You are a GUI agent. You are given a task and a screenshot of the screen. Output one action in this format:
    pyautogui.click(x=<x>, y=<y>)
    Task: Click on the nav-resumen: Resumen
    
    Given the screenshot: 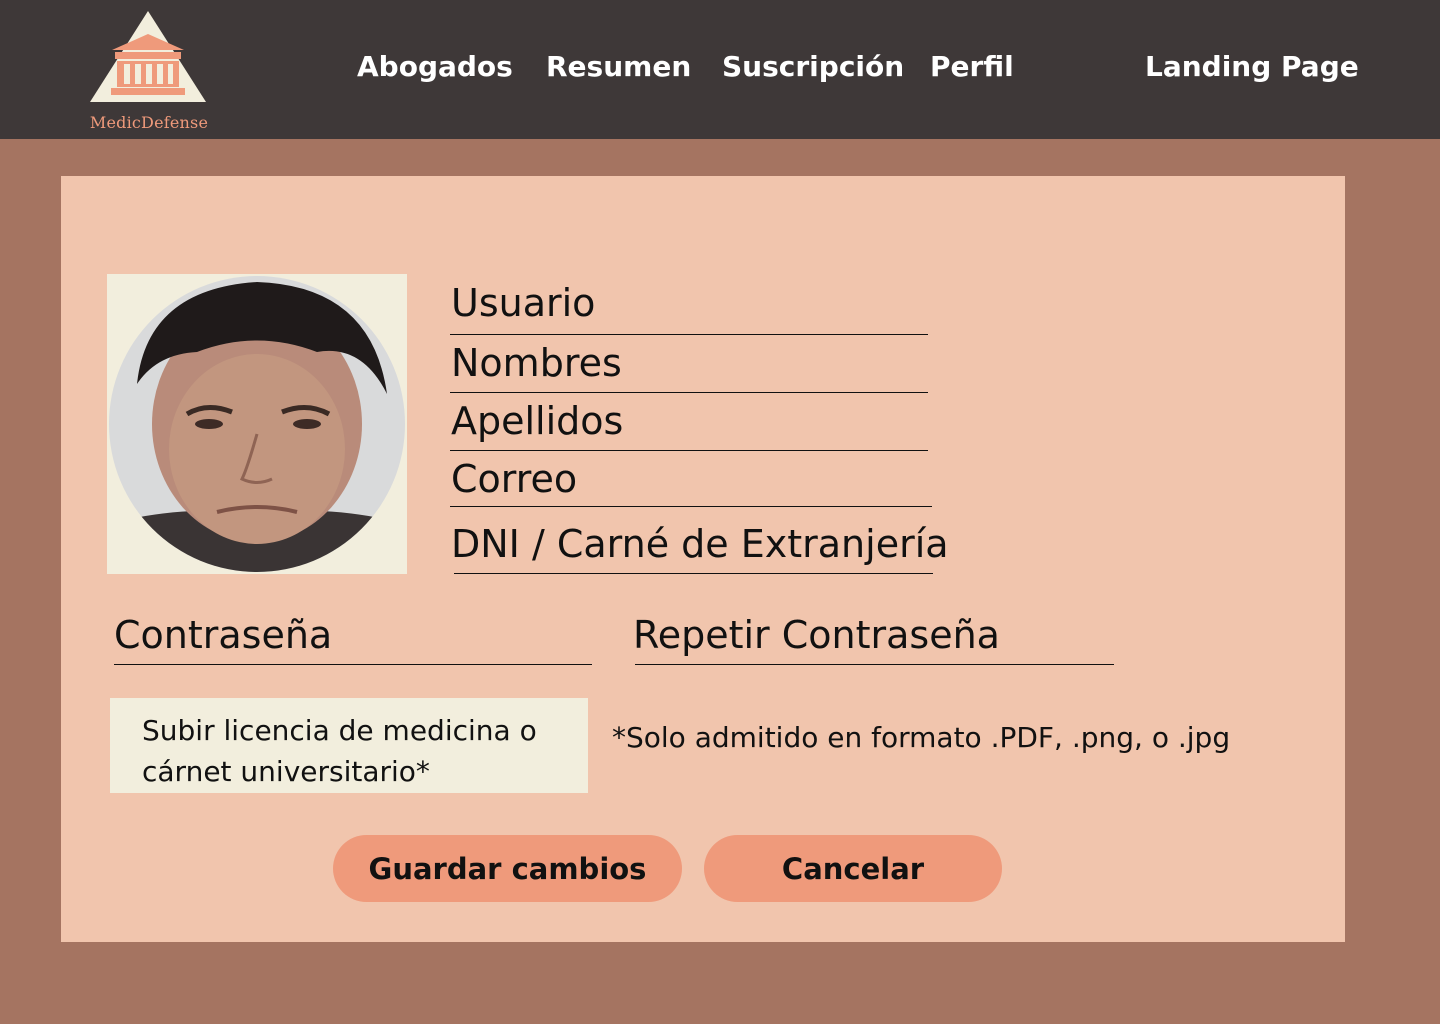 What is the action you would take?
    pyautogui.click(x=618, y=66)
    